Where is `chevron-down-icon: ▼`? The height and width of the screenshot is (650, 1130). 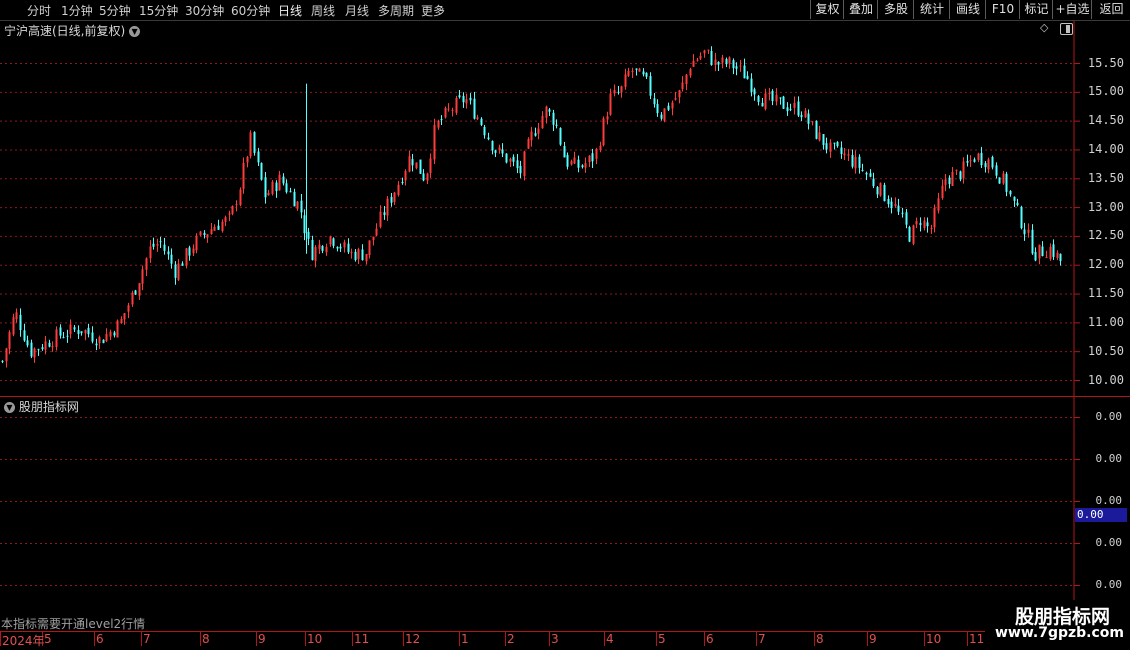 chevron-down-icon: ▼ is located at coordinates (9, 407).